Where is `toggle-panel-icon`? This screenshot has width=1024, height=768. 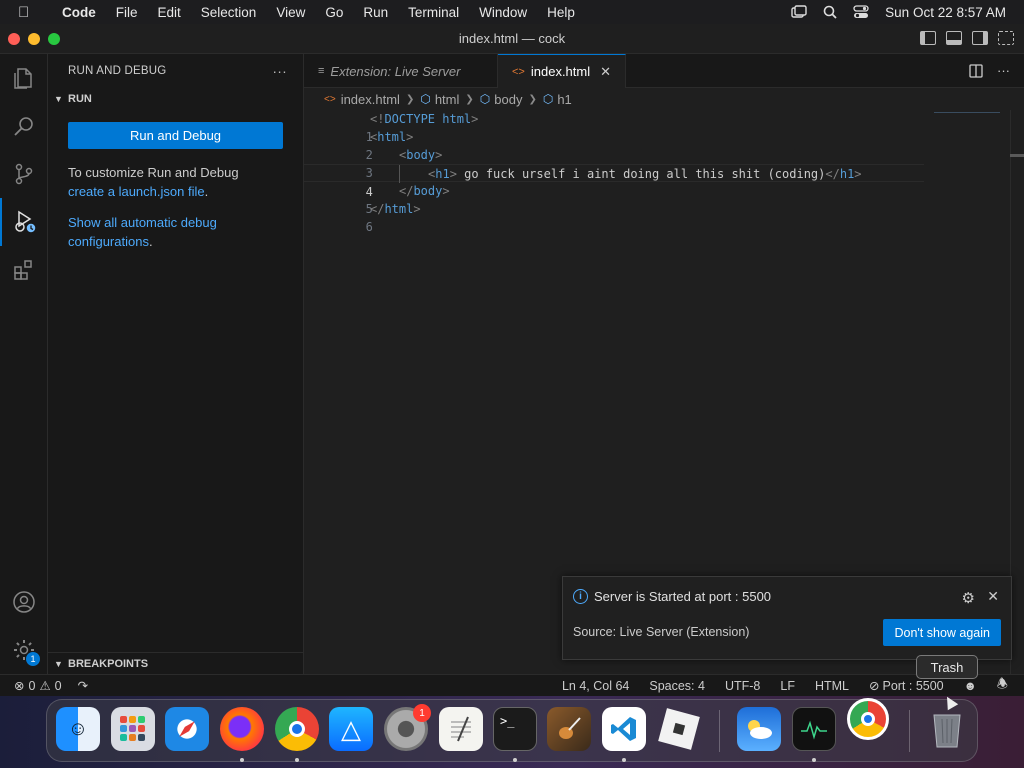
toggle-panel-icon is located at coordinates (954, 38).